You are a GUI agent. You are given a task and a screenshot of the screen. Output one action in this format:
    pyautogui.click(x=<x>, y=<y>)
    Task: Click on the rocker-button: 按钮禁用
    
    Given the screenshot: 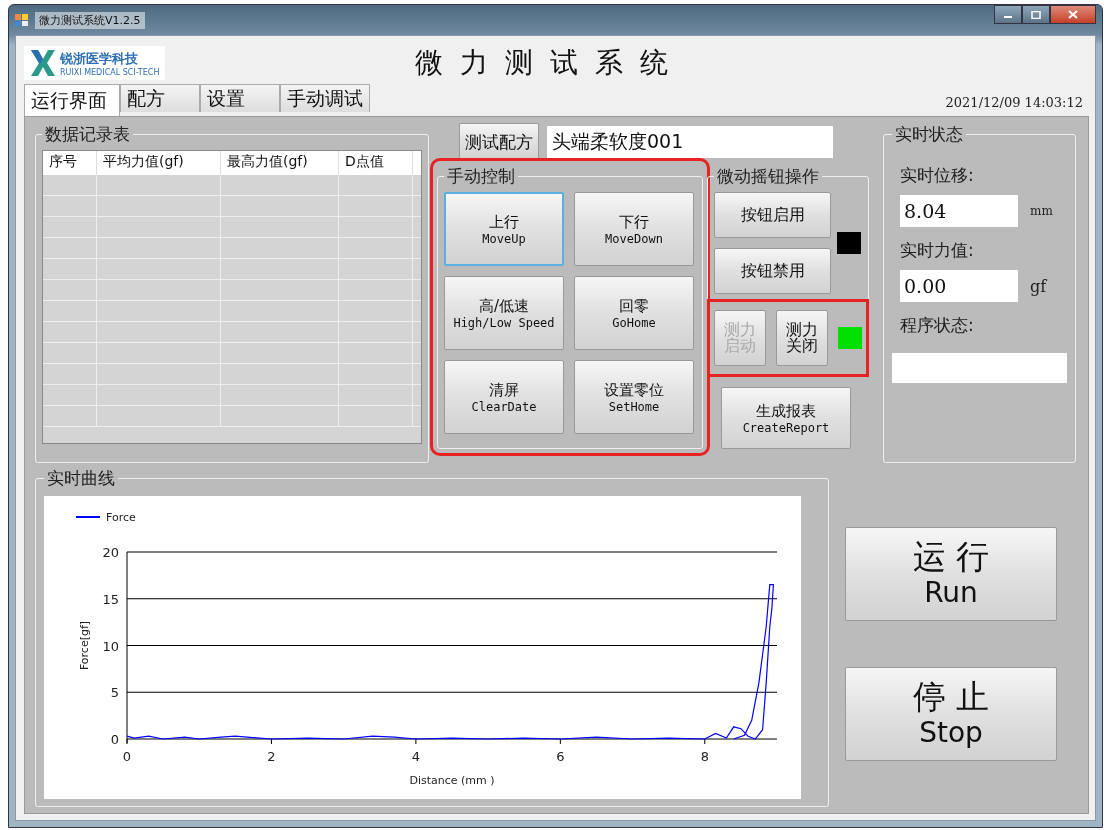 What is the action you would take?
    pyautogui.click(x=772, y=271)
    